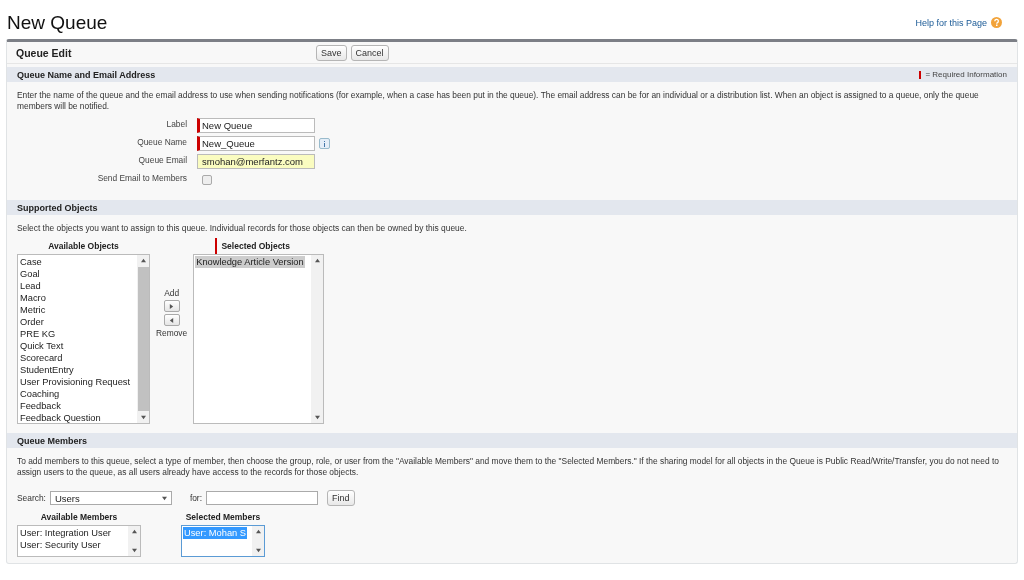  I want to click on list-heading: Available Objects, so click(83, 246).